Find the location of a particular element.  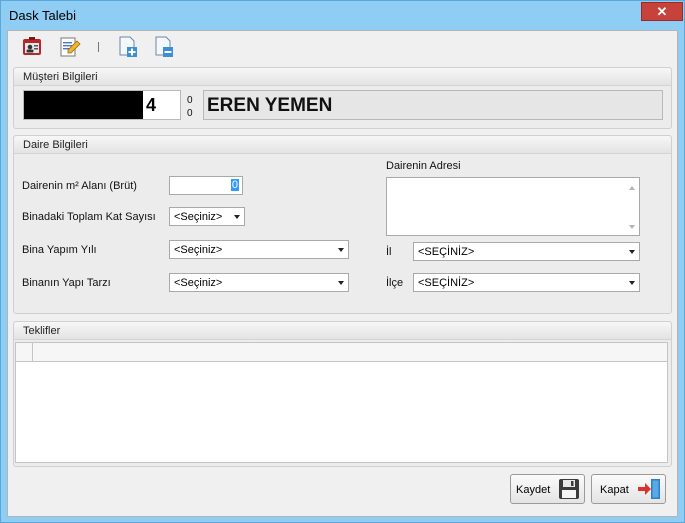

scroll-down-icon is located at coordinates (632, 227).